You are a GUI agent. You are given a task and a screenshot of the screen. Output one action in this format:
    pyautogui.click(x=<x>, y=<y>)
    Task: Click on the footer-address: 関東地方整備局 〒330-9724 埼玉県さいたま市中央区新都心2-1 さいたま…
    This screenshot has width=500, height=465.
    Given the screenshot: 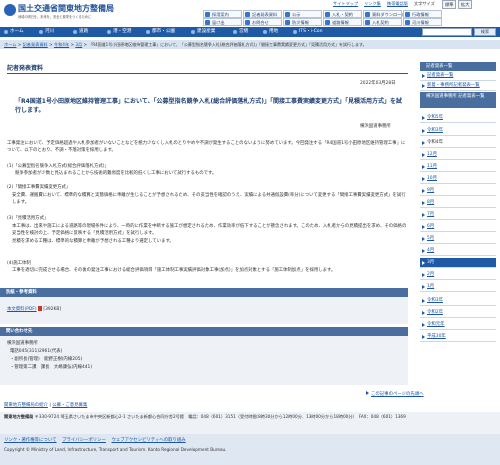 What is the action you would take?
    pyautogui.click(x=250, y=417)
    